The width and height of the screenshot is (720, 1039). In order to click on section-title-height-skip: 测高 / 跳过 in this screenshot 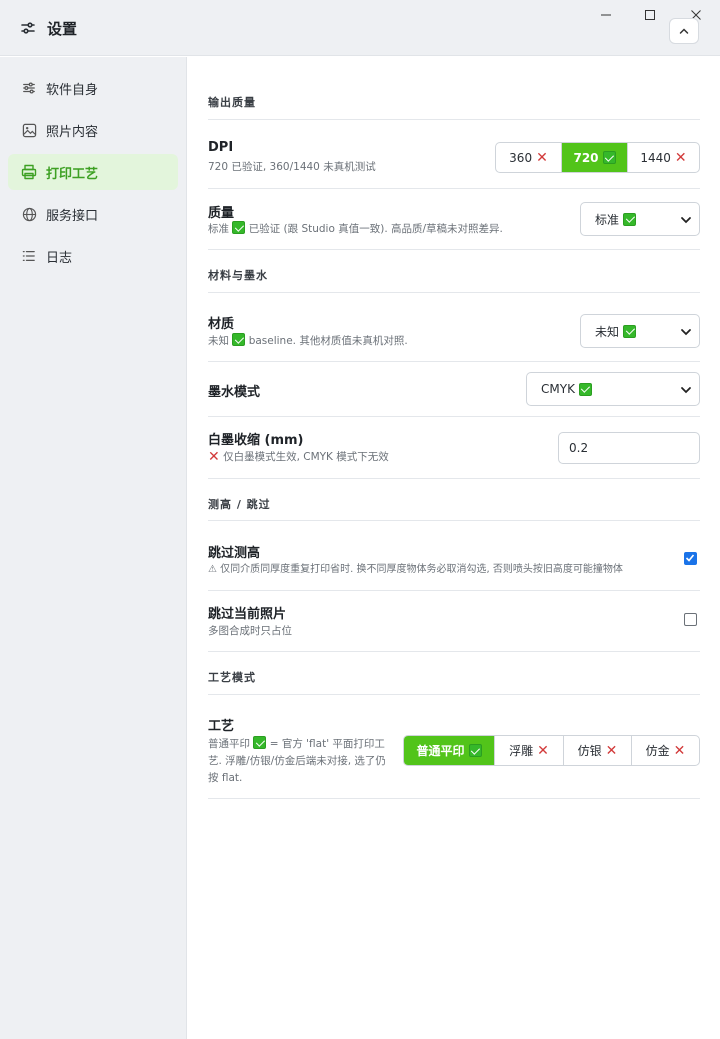, I will do `click(239, 504)`.